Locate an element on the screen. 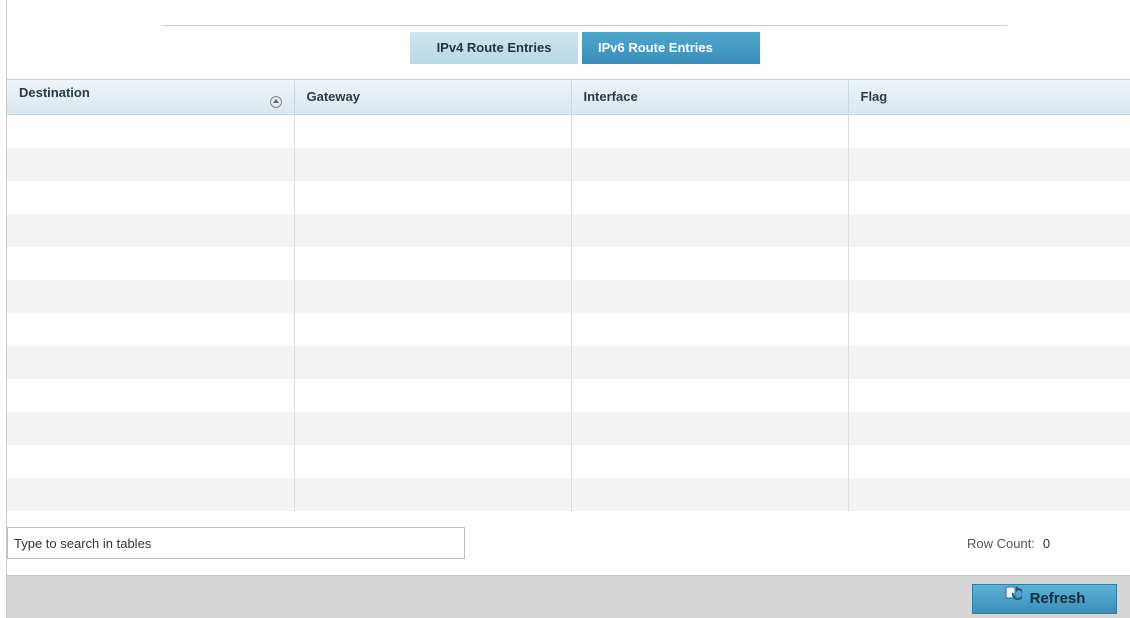  refresh-icon is located at coordinates (1014, 598).